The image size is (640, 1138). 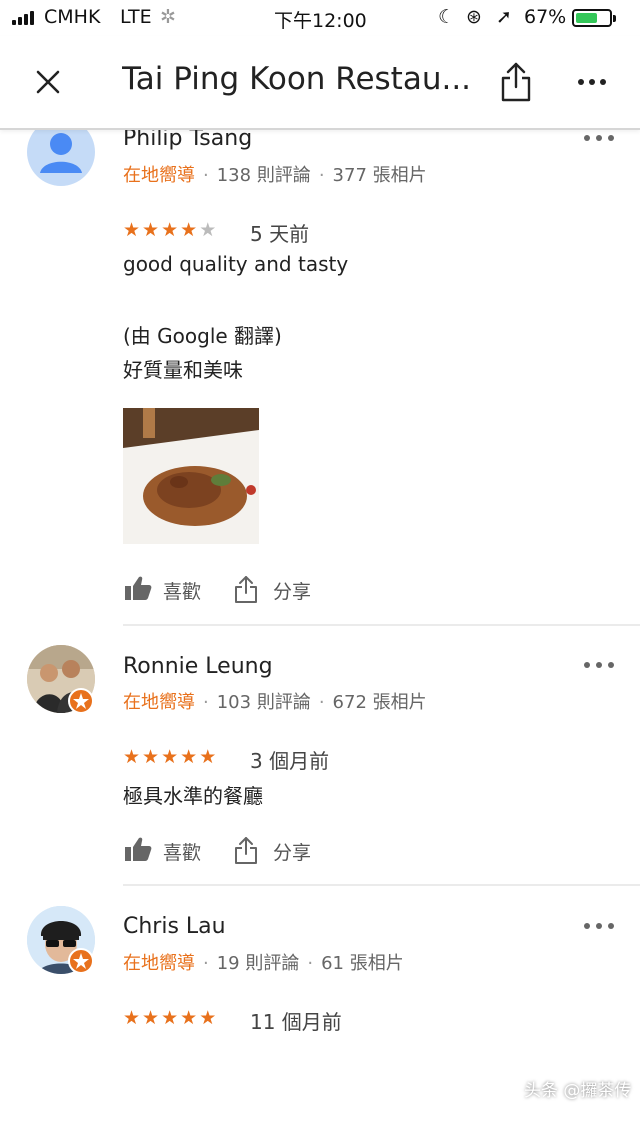 I want to click on battery-icon, so click(x=594, y=18).